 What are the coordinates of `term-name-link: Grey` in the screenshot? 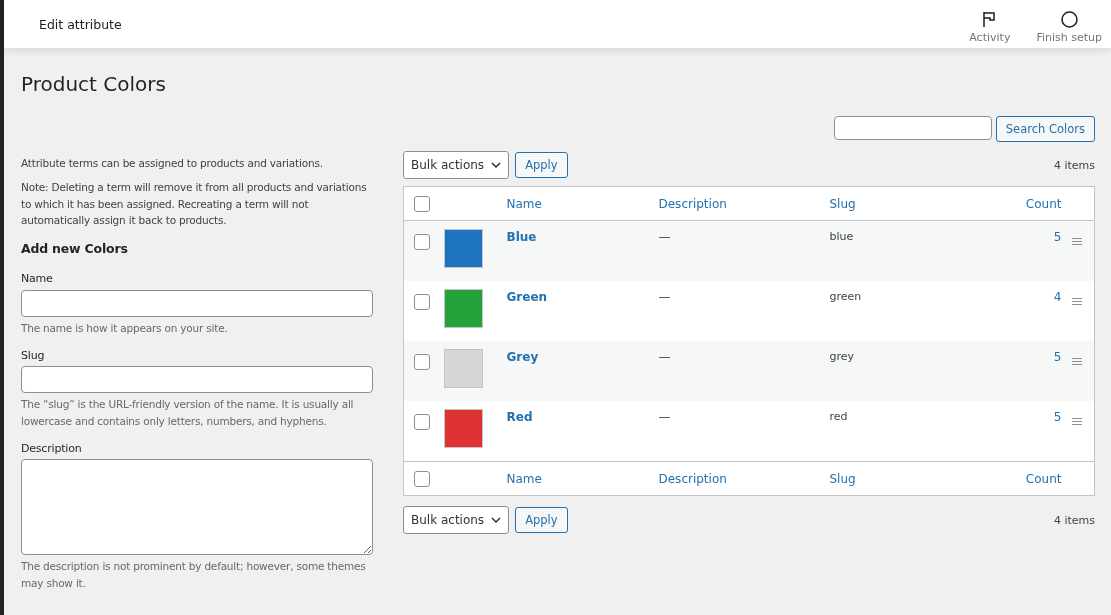 It's located at (522, 357).